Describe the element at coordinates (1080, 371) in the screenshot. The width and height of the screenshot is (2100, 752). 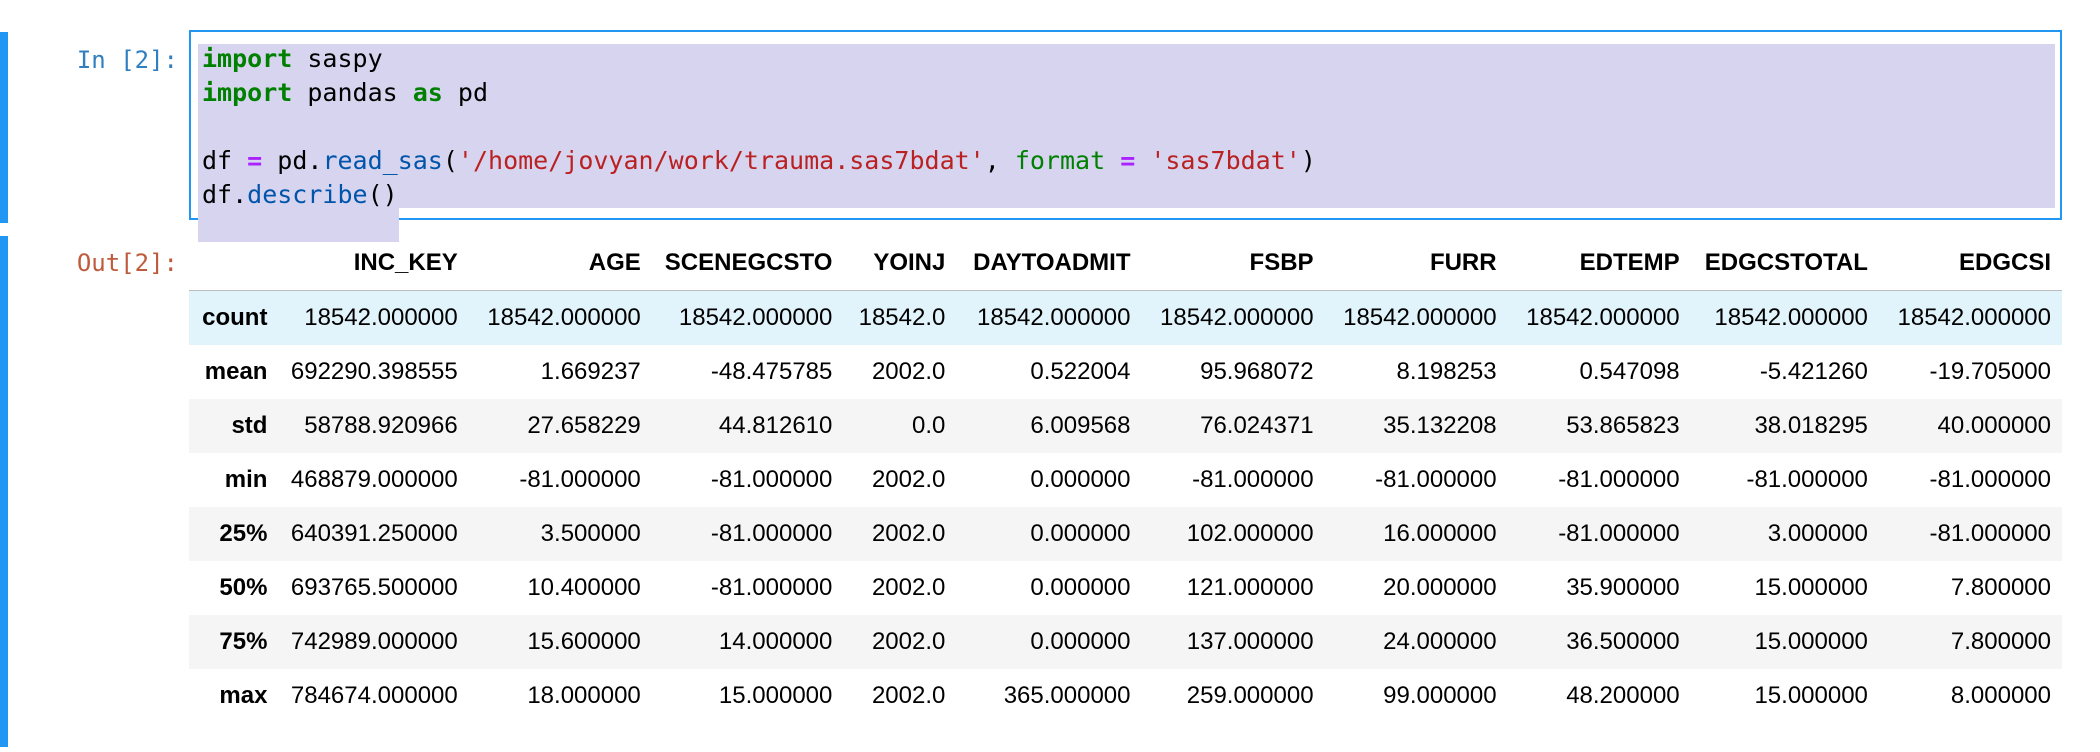
I see `table-cell: 0.522004` at that location.